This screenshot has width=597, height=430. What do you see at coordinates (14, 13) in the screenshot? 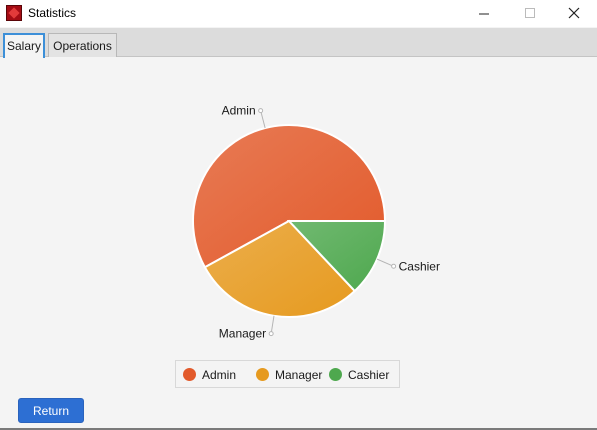
I see `app-icon` at bounding box center [14, 13].